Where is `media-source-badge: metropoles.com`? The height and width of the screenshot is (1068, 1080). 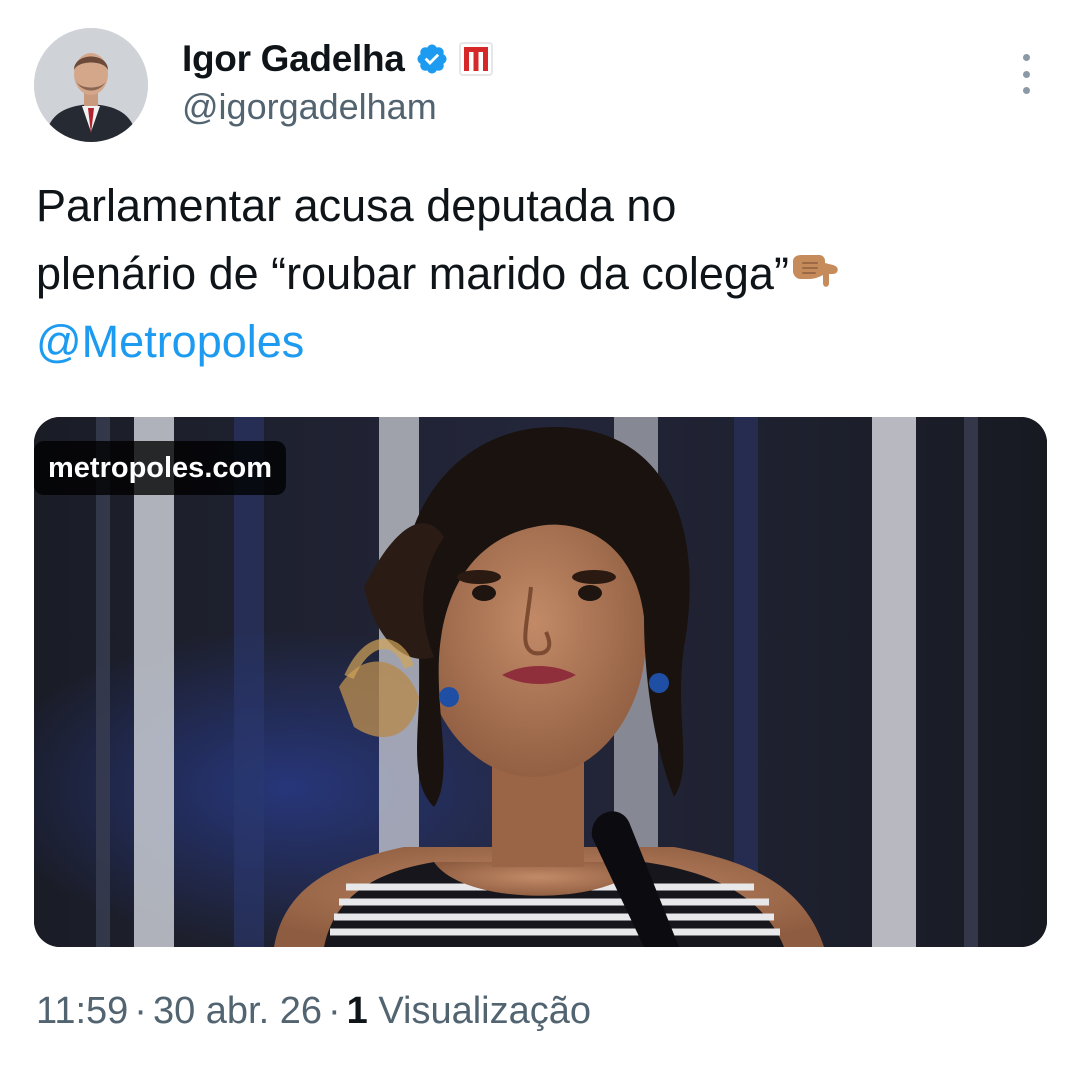
media-source-badge: metropoles.com is located at coordinates (160, 468).